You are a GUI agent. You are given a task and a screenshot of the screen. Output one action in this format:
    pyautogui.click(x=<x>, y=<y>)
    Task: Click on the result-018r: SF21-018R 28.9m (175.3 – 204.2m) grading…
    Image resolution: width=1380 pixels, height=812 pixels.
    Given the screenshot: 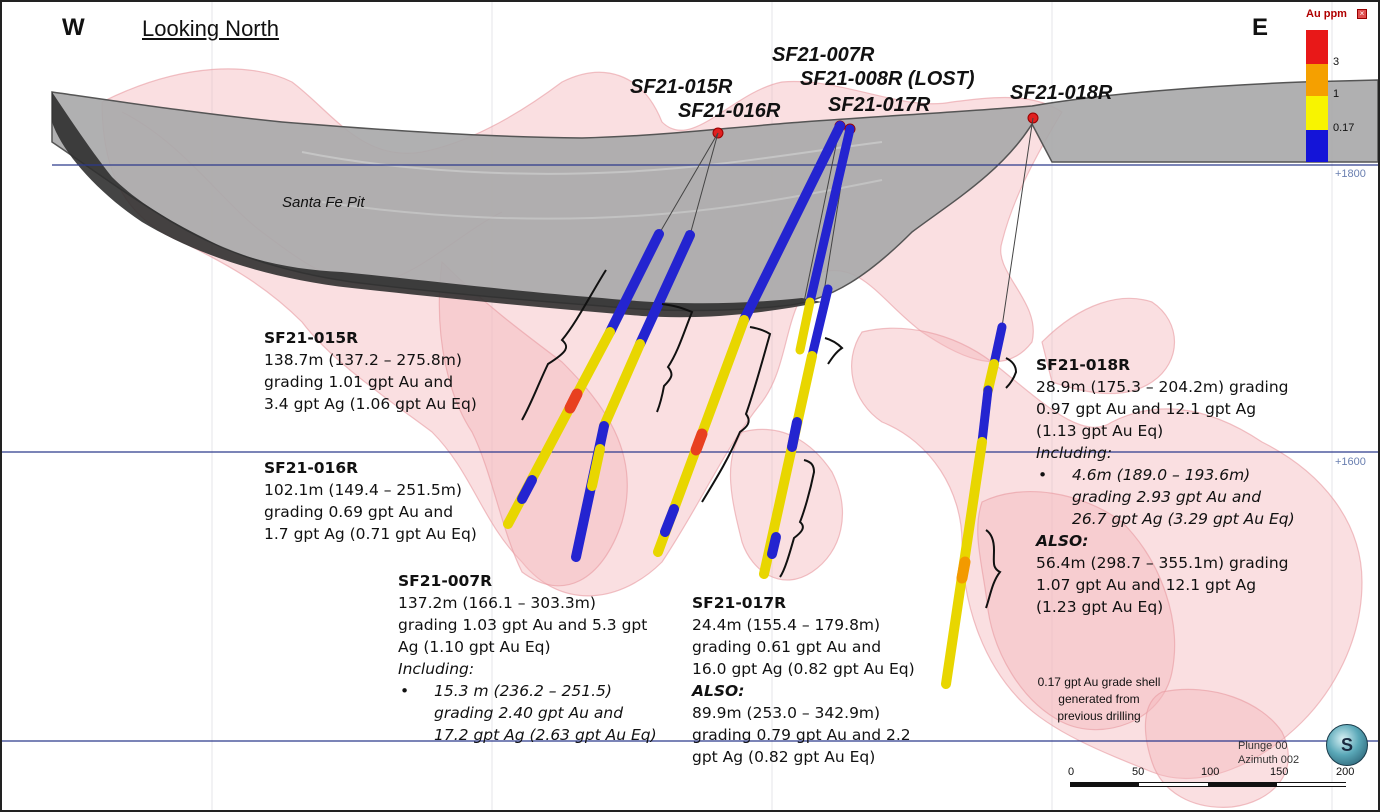 What is the action you would take?
    pyautogui.click(x=1165, y=486)
    